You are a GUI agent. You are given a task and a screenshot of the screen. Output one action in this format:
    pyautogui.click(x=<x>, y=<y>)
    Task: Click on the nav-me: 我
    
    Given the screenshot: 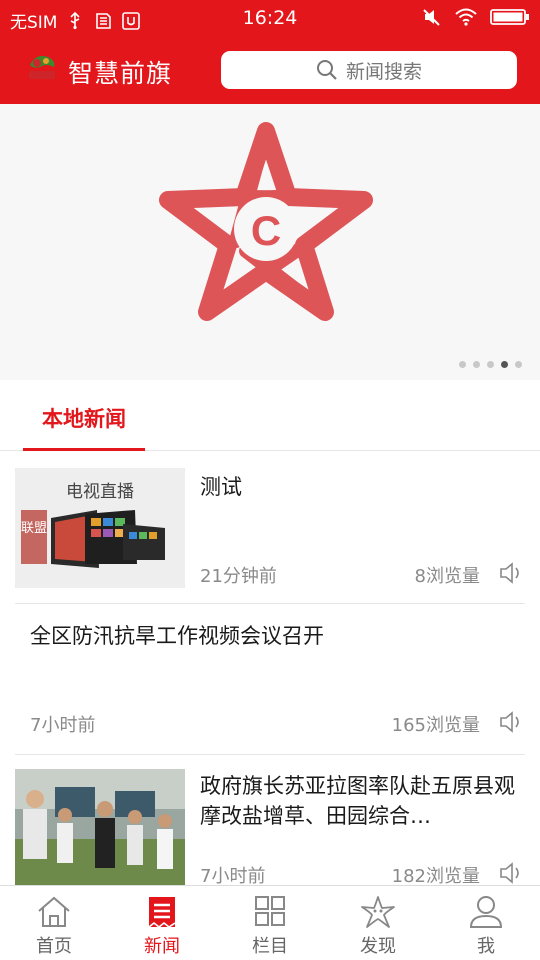 What is the action you would take?
    pyautogui.click(x=486, y=923)
    